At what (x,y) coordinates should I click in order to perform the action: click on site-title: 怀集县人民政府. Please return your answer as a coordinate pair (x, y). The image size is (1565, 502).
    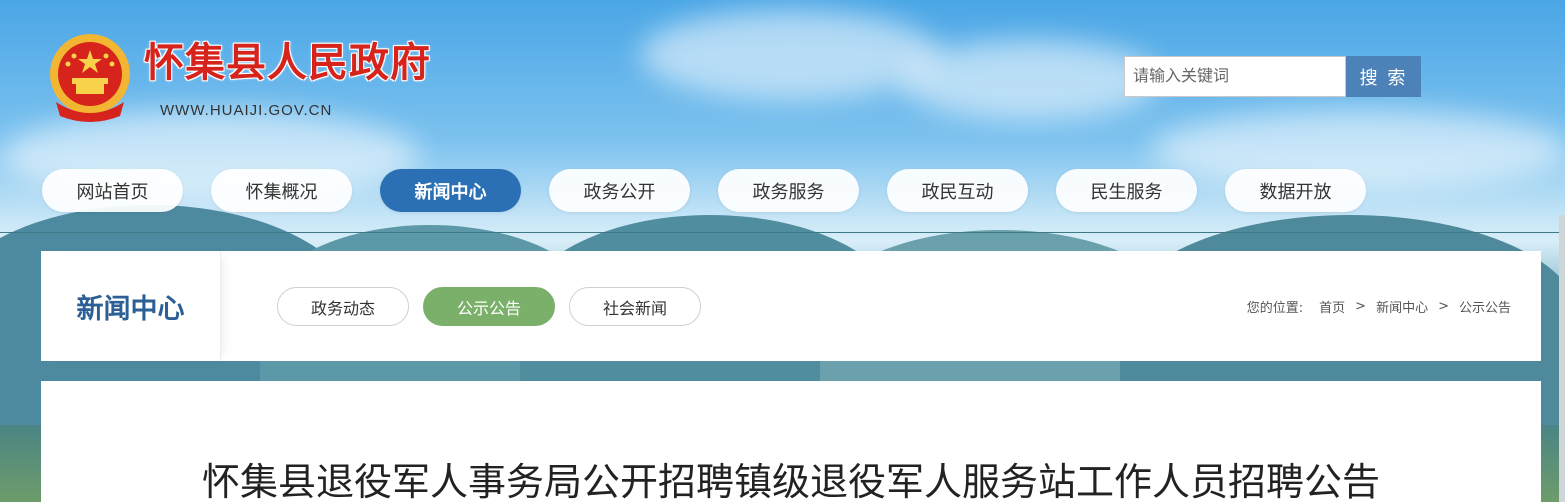
    Looking at the image, I should click on (287, 59).